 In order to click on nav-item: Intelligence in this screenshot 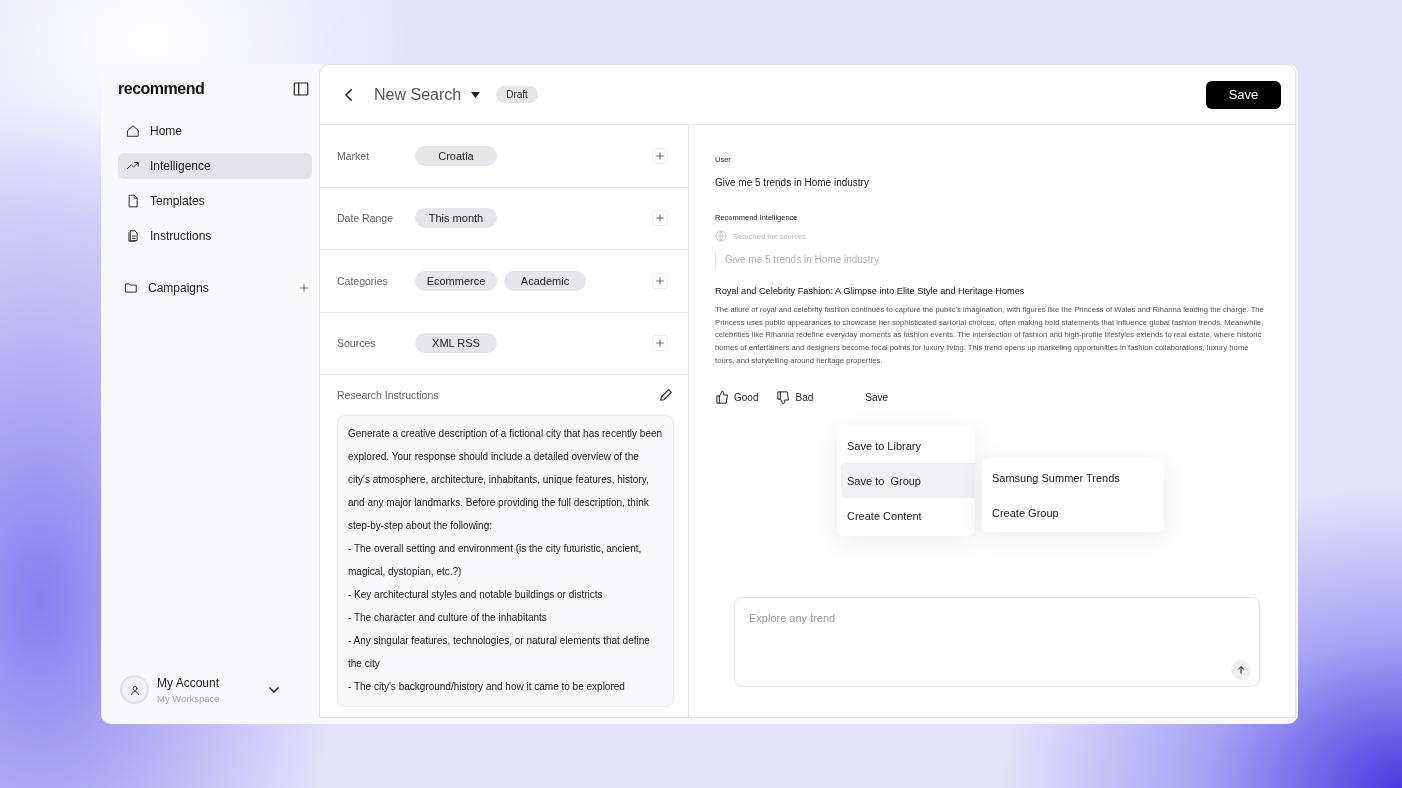, I will do `click(215, 166)`.